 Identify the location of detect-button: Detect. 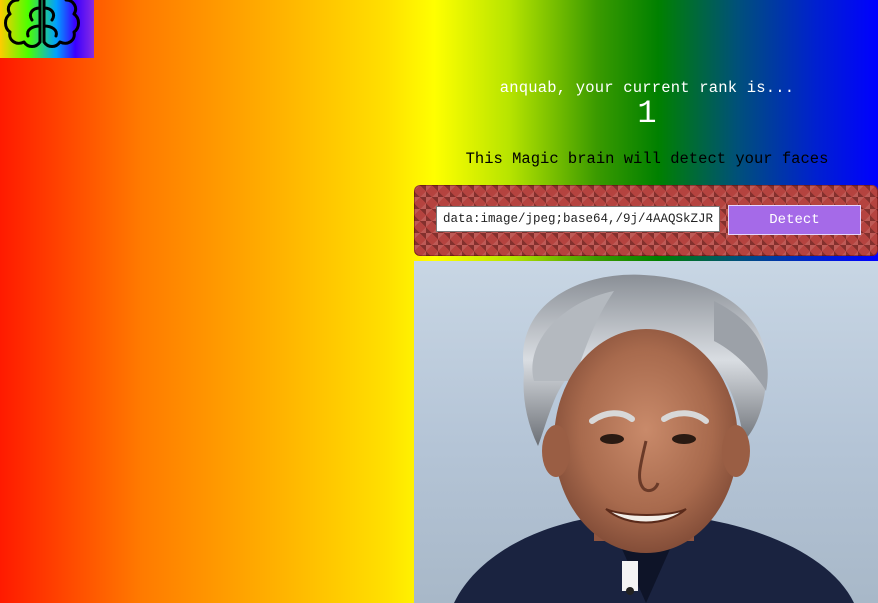
(794, 220).